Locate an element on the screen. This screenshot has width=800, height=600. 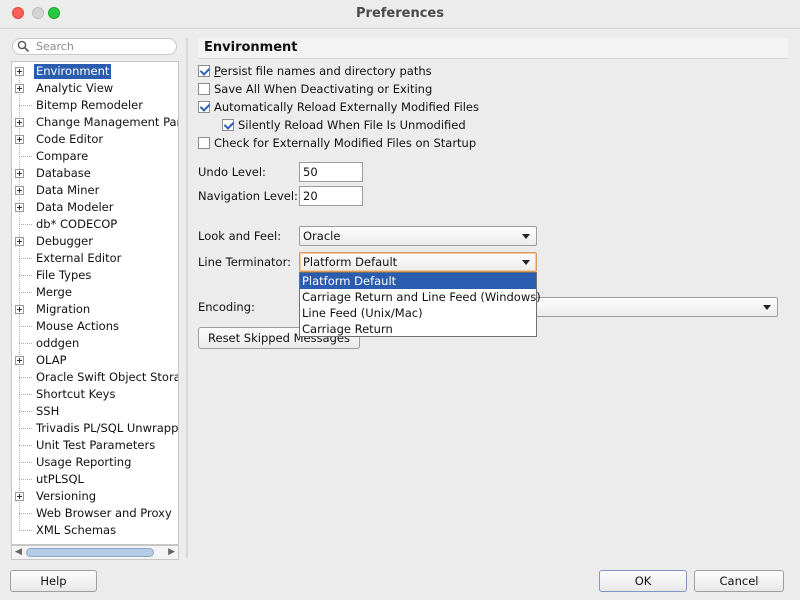
dropdown-option: Carriage Return and Line Feed (Windows) is located at coordinates (420, 297).